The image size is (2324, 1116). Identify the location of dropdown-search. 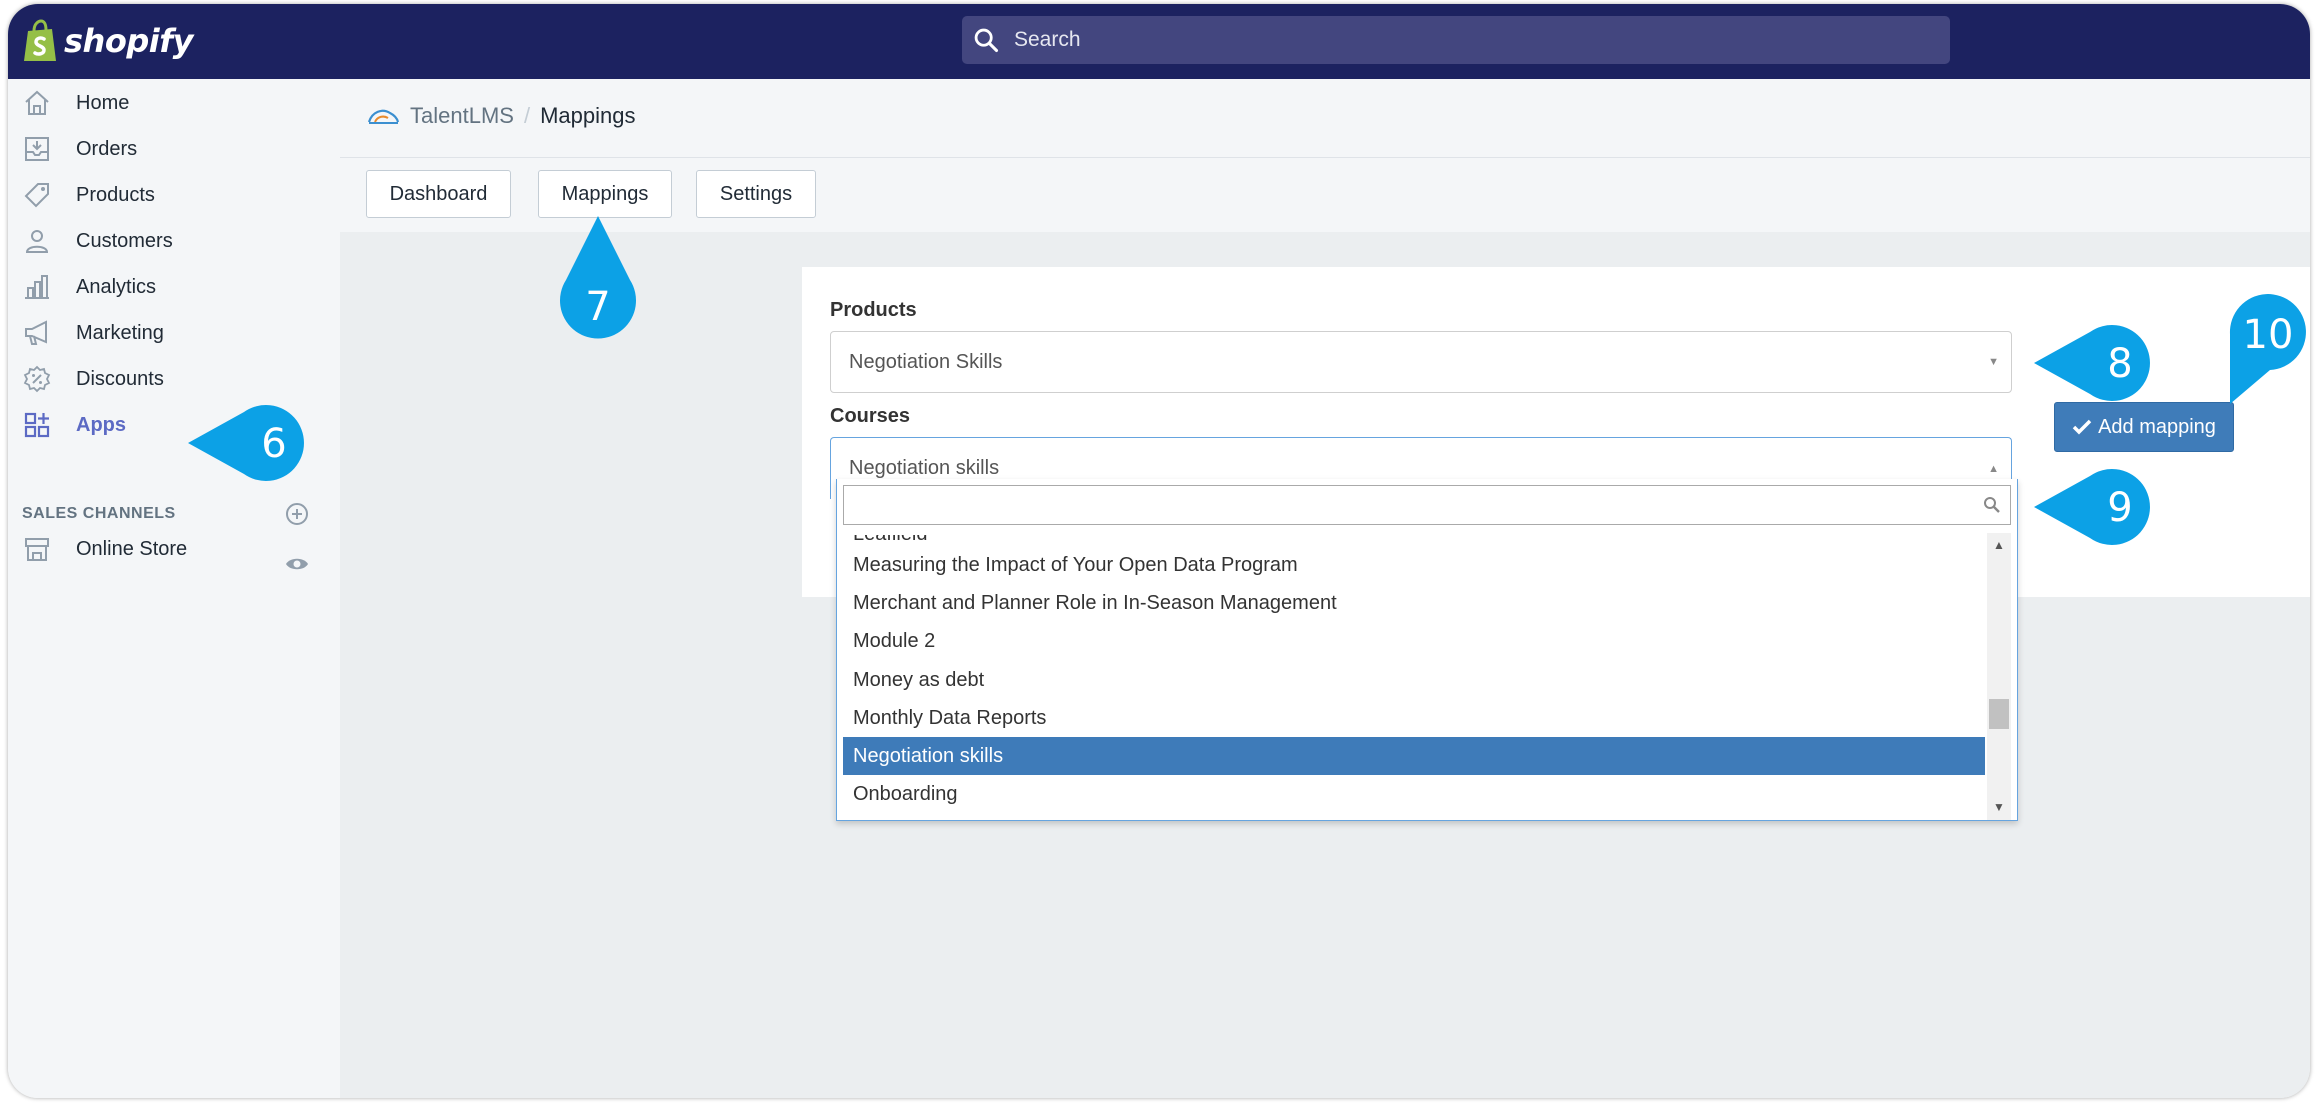
(1427, 505).